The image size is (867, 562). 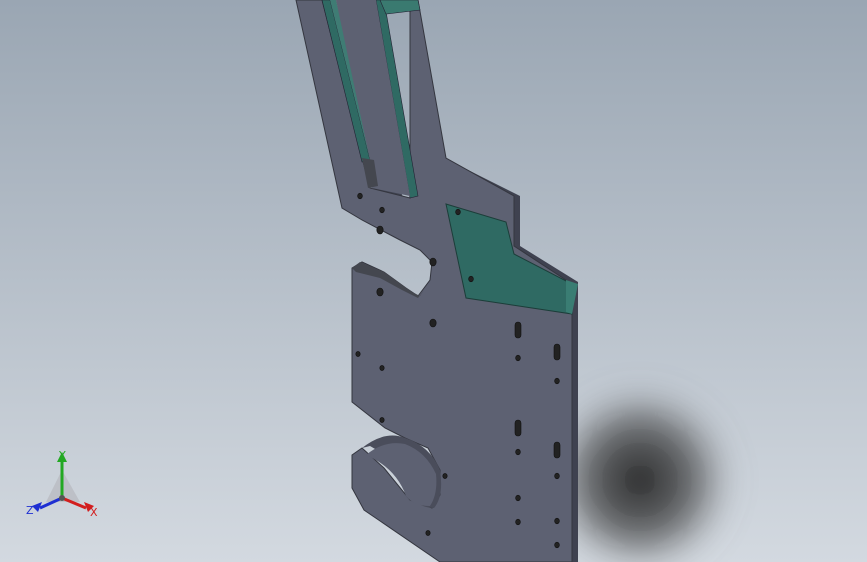 I want to click on orientation-triad: Y X Z, so click(x=67, y=486).